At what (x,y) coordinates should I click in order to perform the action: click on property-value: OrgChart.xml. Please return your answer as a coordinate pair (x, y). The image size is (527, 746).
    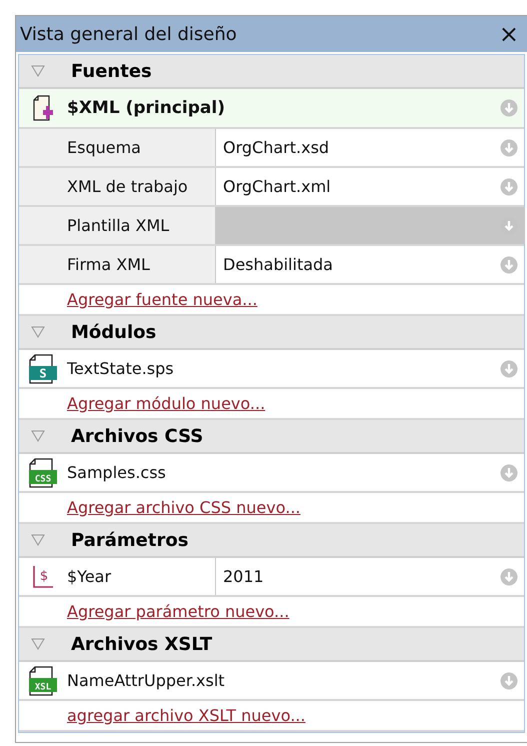
    Looking at the image, I should click on (370, 186).